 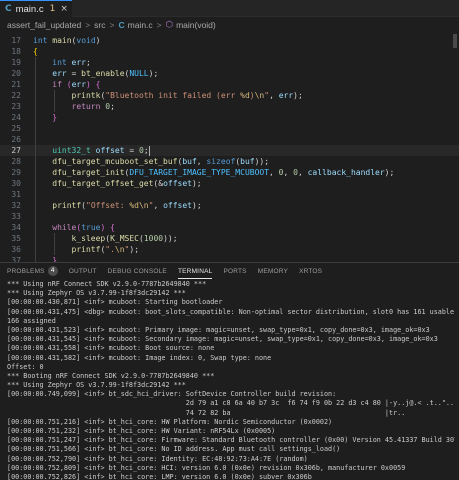 What do you see at coordinates (16, 227) in the screenshot?
I see `line-number: 34` at bounding box center [16, 227].